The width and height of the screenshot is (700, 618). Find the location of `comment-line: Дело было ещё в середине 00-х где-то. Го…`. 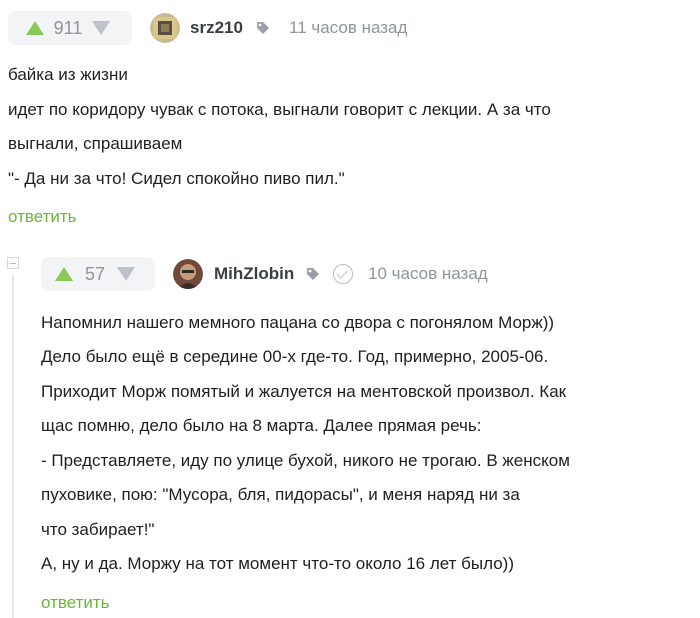

comment-line: Дело было ещё в середине 00-х где-то. Го… is located at coordinates (295, 356).